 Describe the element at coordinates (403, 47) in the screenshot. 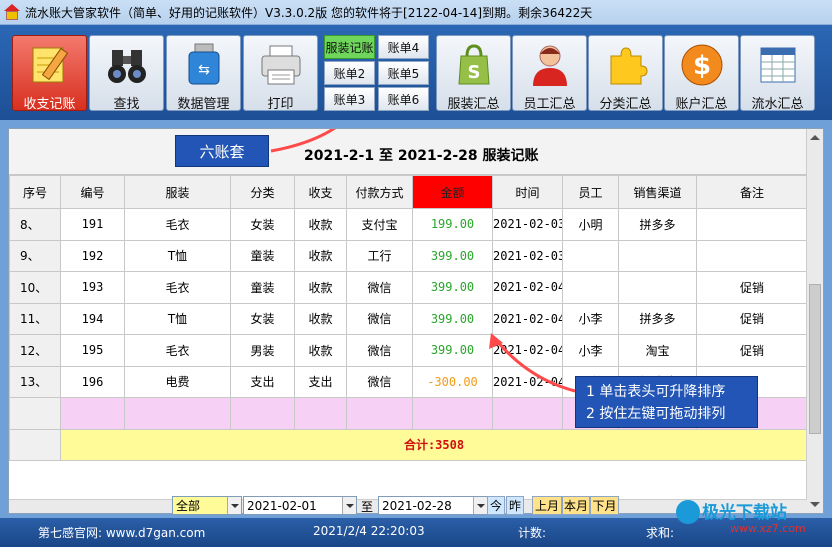

I see `ledger-button-4: 账单4` at that location.